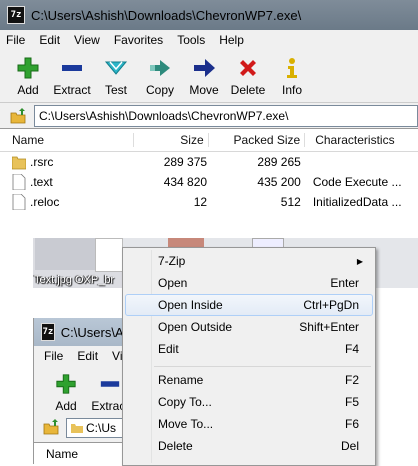 Image resolution: width=418 pixels, height=466 pixels. What do you see at coordinates (249, 349) in the screenshot?
I see `ctx-item-edit: Edit F4` at bounding box center [249, 349].